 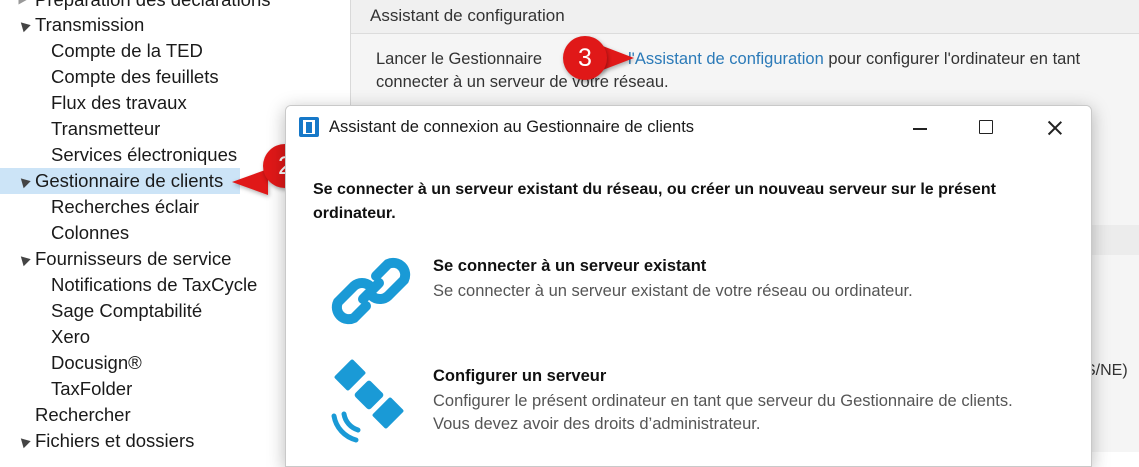 I want to click on tree-item-label: Flux des travaux, so click(x=119, y=102).